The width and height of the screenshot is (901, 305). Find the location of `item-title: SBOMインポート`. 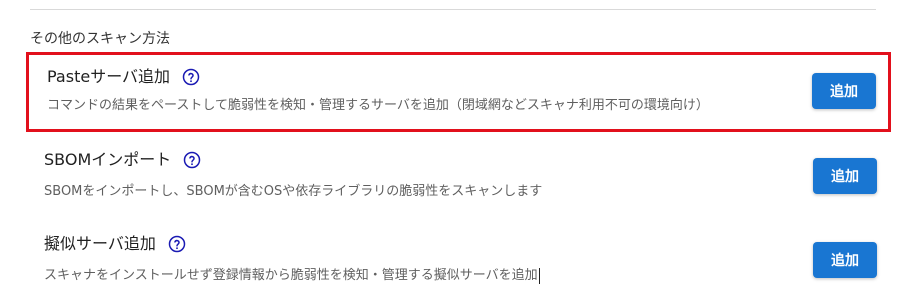

item-title: SBOMインポート is located at coordinates (108, 159).